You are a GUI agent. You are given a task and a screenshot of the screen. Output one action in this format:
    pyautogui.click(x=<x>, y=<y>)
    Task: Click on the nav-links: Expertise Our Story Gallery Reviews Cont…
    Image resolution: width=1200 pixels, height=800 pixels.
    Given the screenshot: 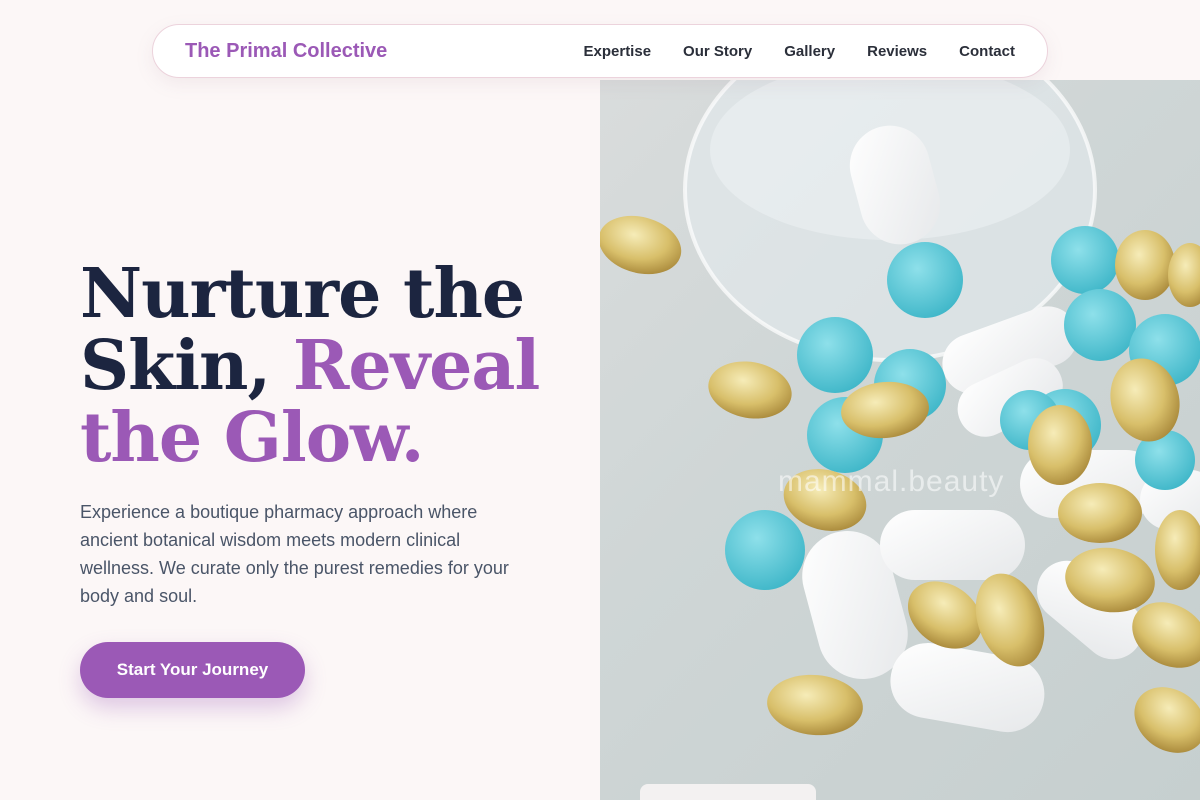 What is the action you would take?
    pyautogui.click(x=800, y=51)
    